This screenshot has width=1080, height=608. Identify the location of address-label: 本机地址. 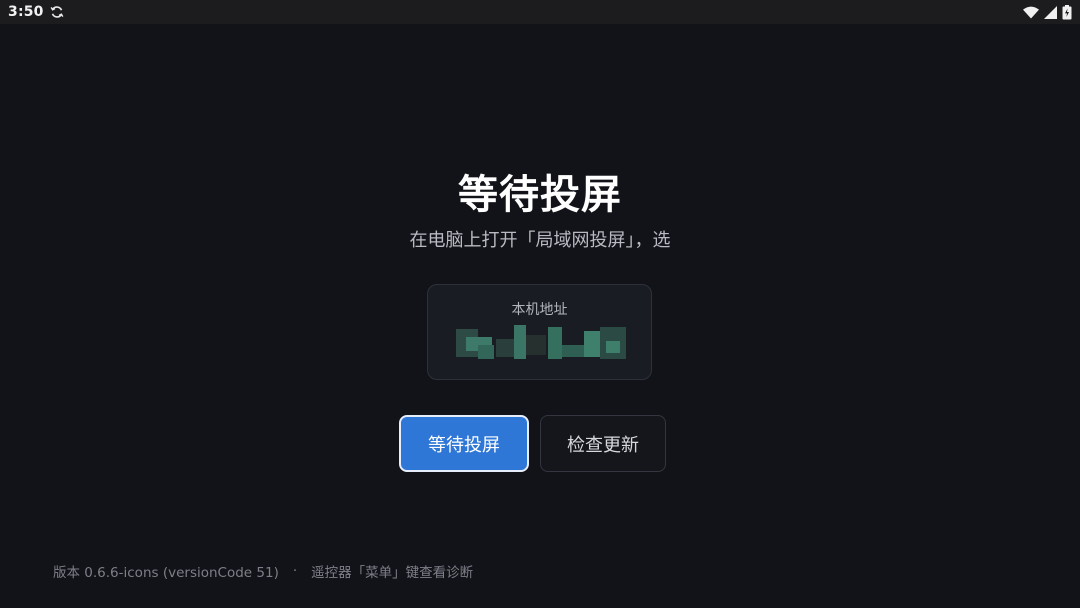
(539, 310).